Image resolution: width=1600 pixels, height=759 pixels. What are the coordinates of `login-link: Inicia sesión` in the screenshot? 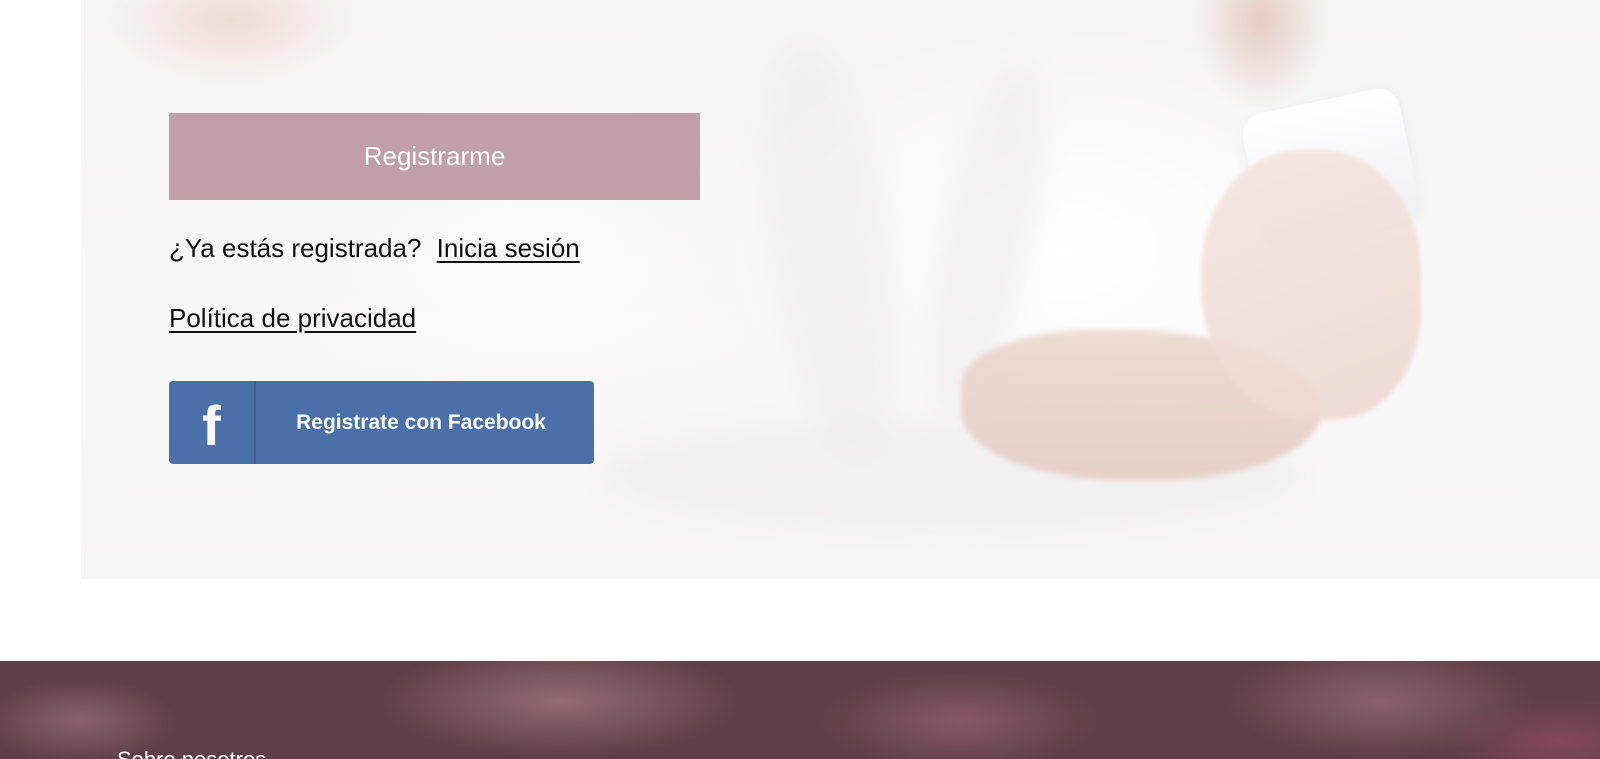 It's located at (508, 248).